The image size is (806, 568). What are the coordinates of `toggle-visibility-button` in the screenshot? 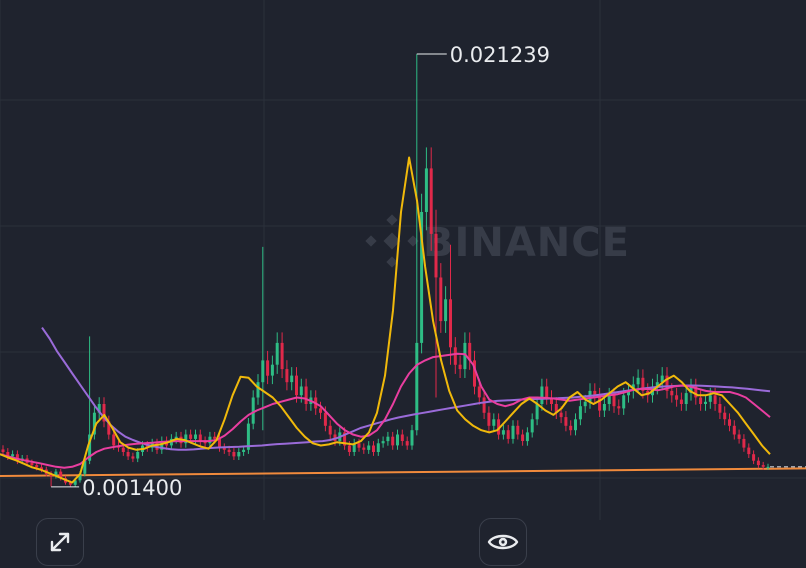 It's located at (503, 542).